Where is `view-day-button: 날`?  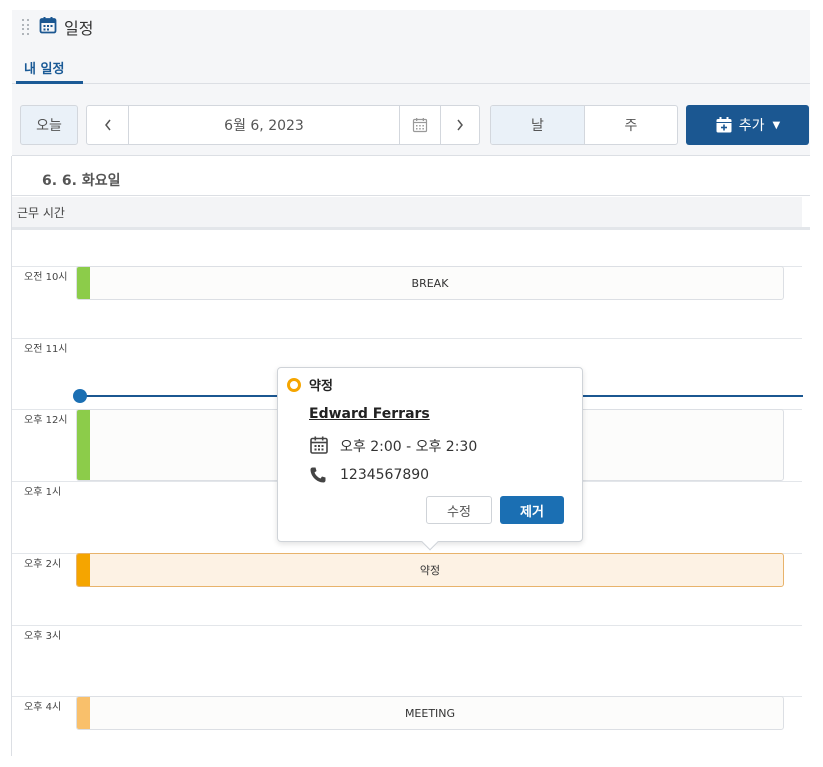
view-day-button: 날 is located at coordinates (538, 125).